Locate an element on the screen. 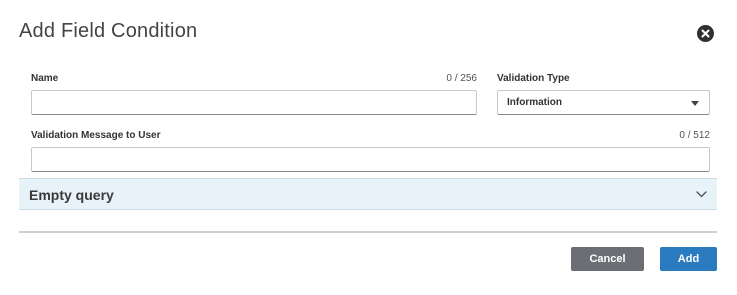 This screenshot has height=295, width=737. caret-down-icon is located at coordinates (695, 103).